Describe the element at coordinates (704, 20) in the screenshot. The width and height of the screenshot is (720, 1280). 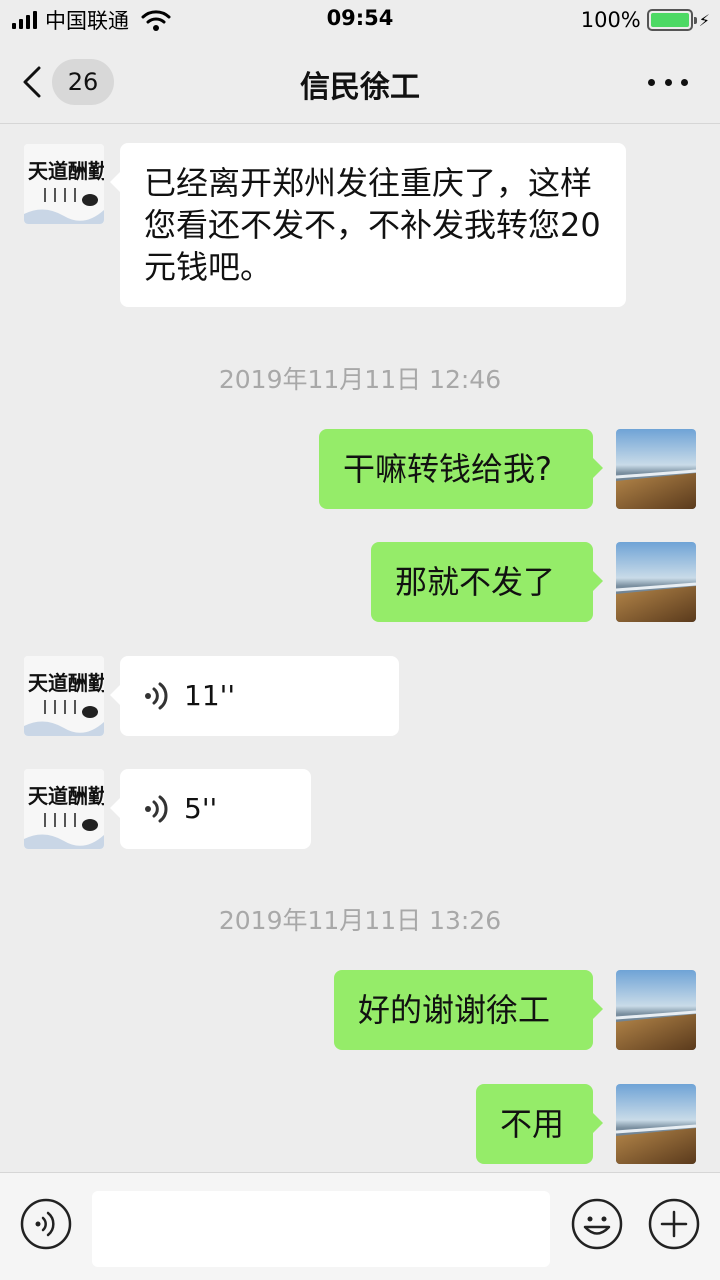
I see `charging-icon: ⚡` at that location.